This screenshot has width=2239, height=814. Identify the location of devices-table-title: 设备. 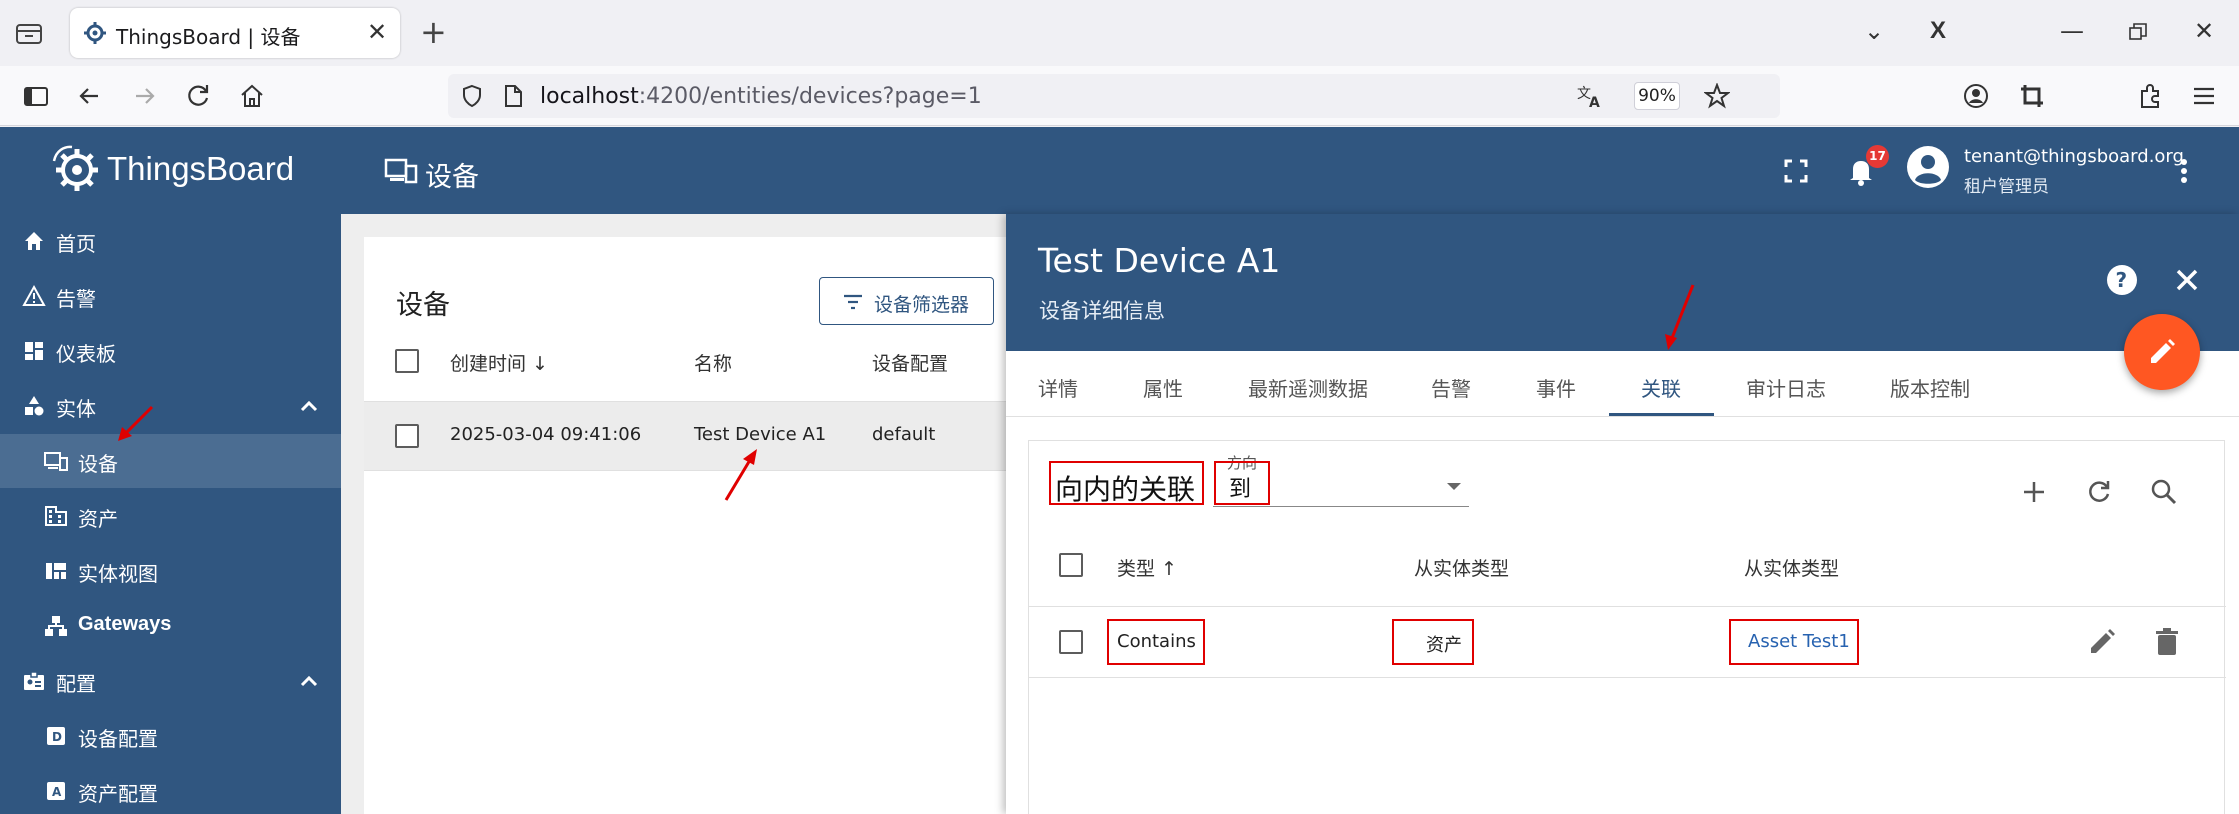
(423, 305).